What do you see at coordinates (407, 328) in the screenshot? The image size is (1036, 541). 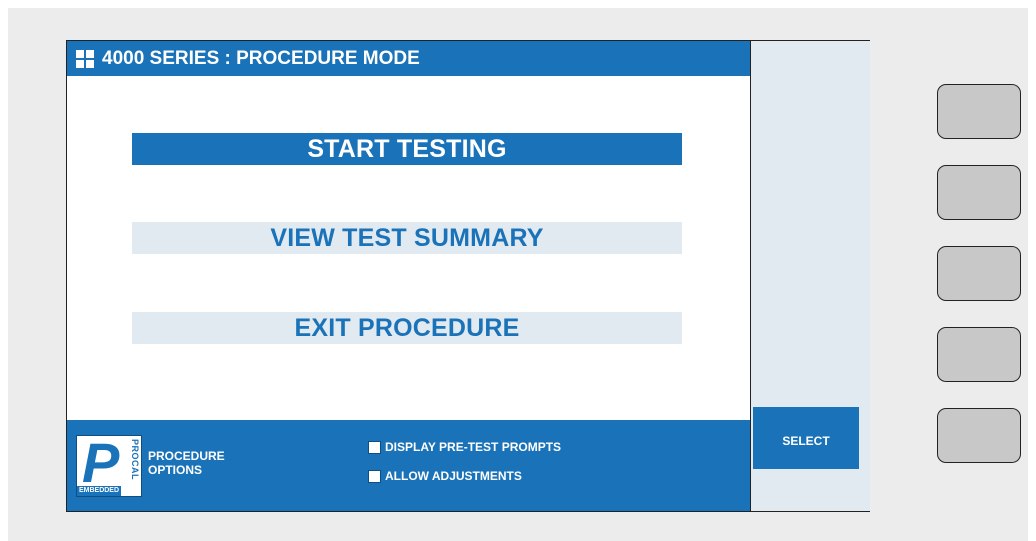 I see `menu-item-exit-procedure: EXIT PROCEDURE` at bounding box center [407, 328].